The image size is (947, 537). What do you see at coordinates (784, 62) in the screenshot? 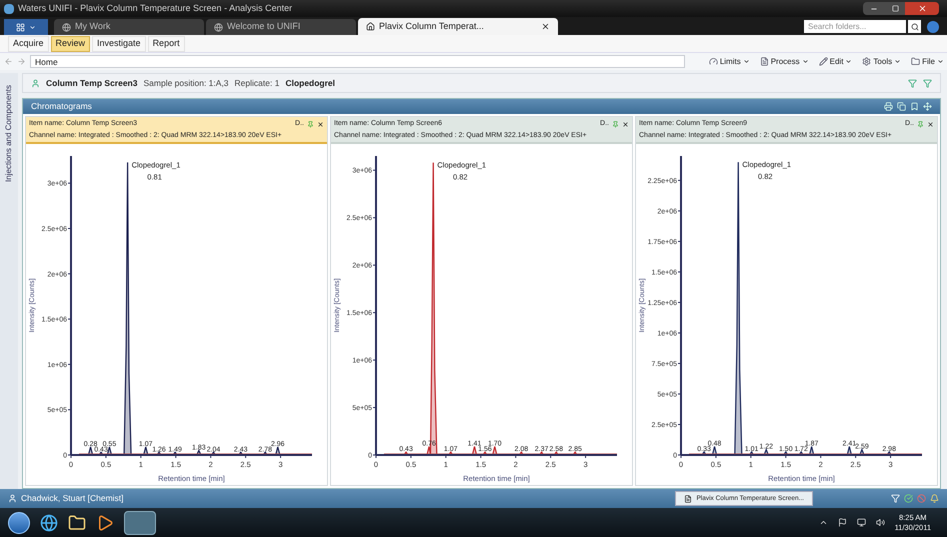
I see `toolbar-menu-button: Process` at bounding box center [784, 62].